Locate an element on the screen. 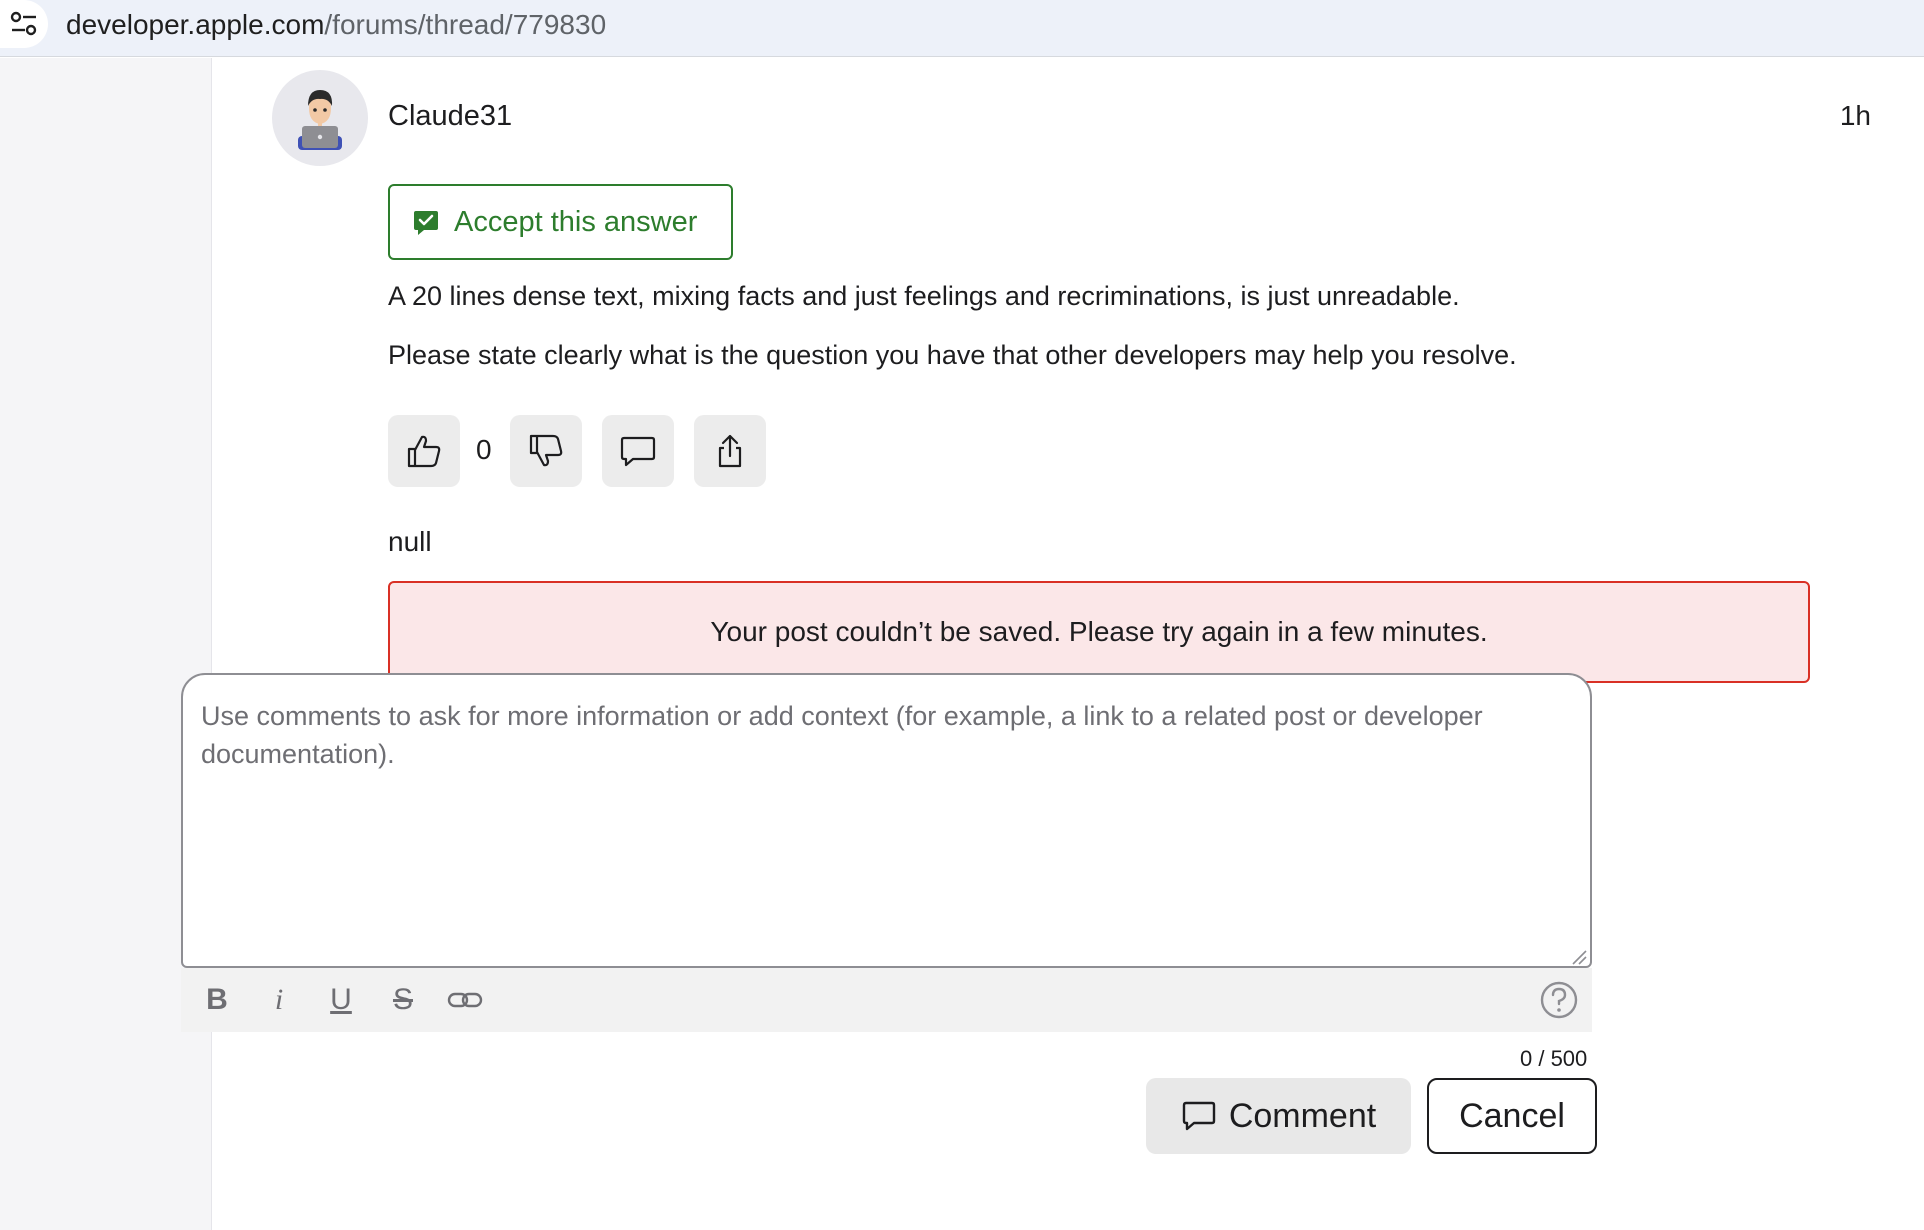  downvote-button is located at coordinates (546, 451).